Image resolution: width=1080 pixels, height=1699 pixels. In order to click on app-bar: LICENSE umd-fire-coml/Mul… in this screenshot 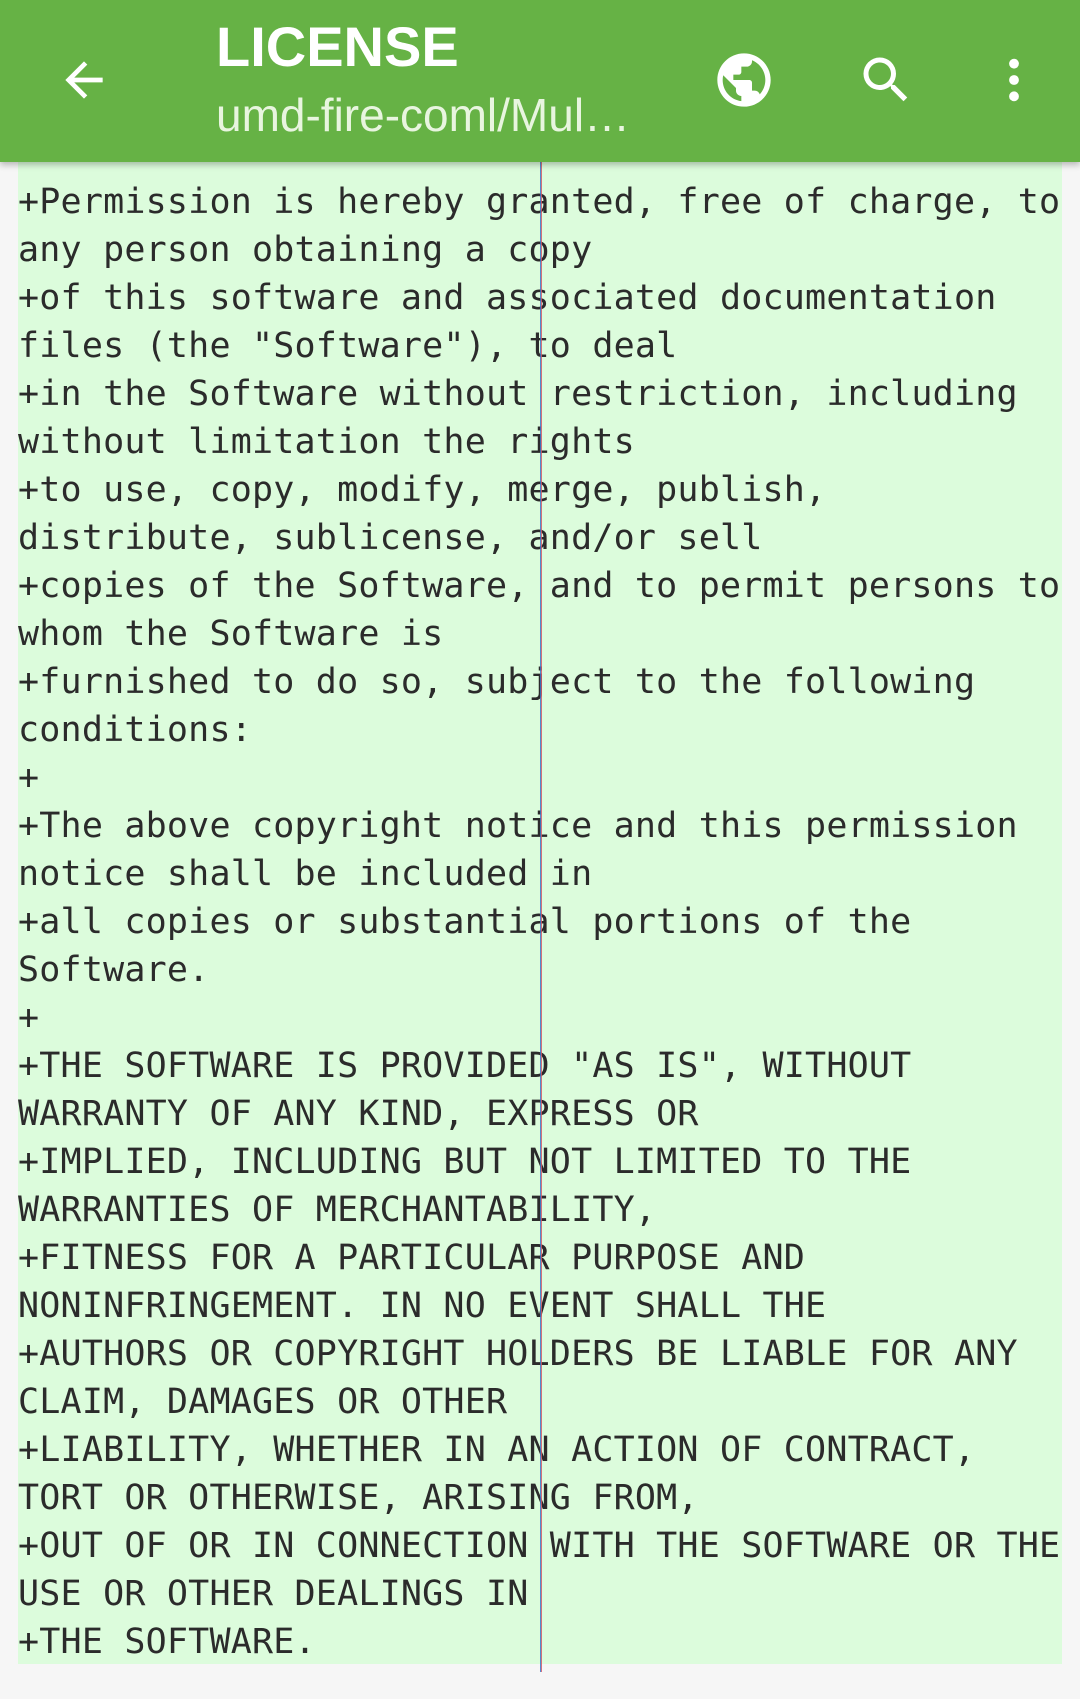, I will do `click(540, 81)`.